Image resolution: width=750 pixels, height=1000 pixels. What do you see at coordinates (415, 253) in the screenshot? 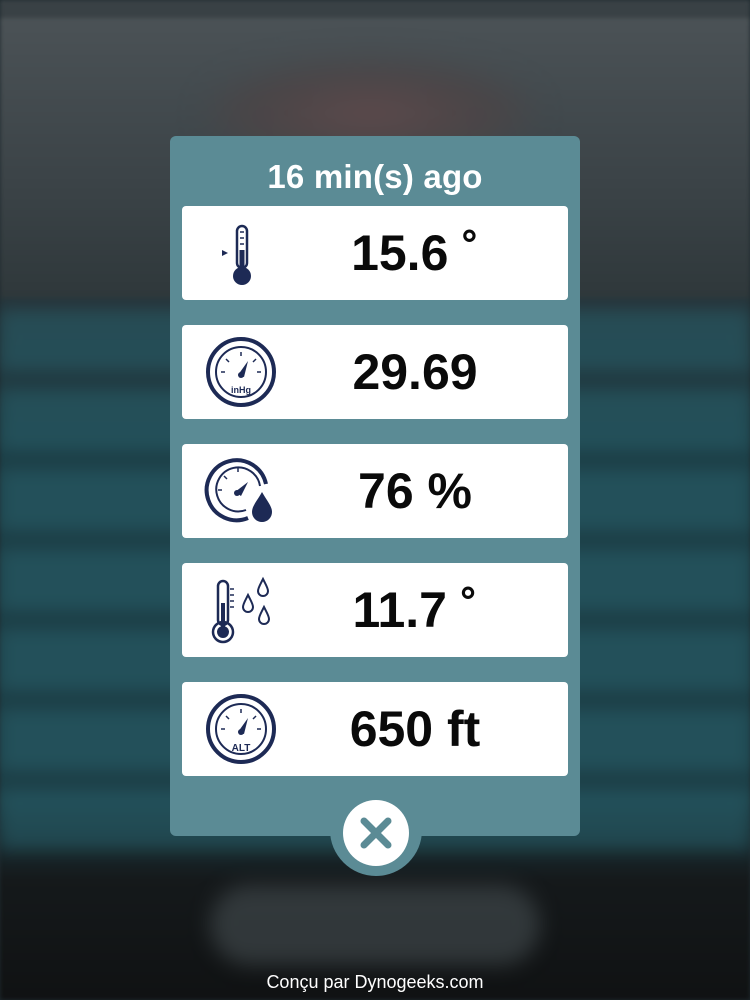
I see `temperature-value: 15.6 ˚` at bounding box center [415, 253].